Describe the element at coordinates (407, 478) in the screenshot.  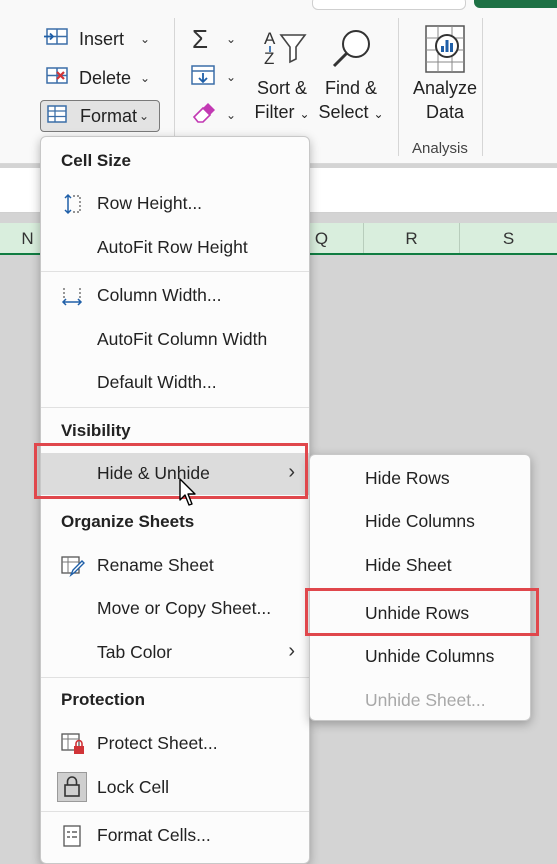
I see `hide-rows-label: Hide Rows` at that location.